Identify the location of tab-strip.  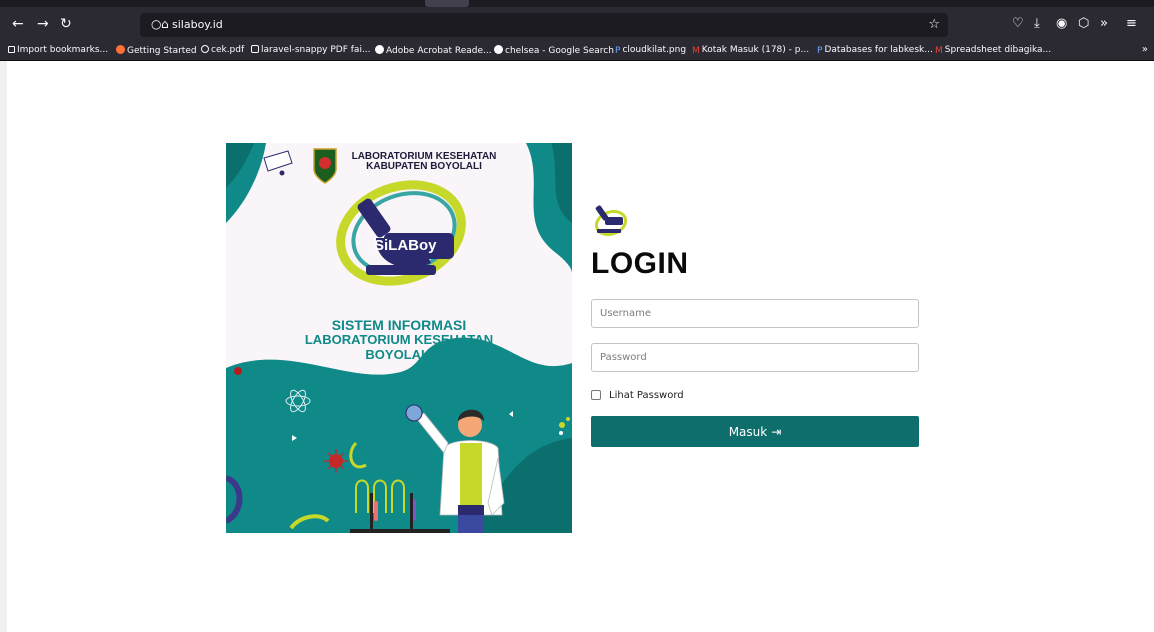
(577, 3).